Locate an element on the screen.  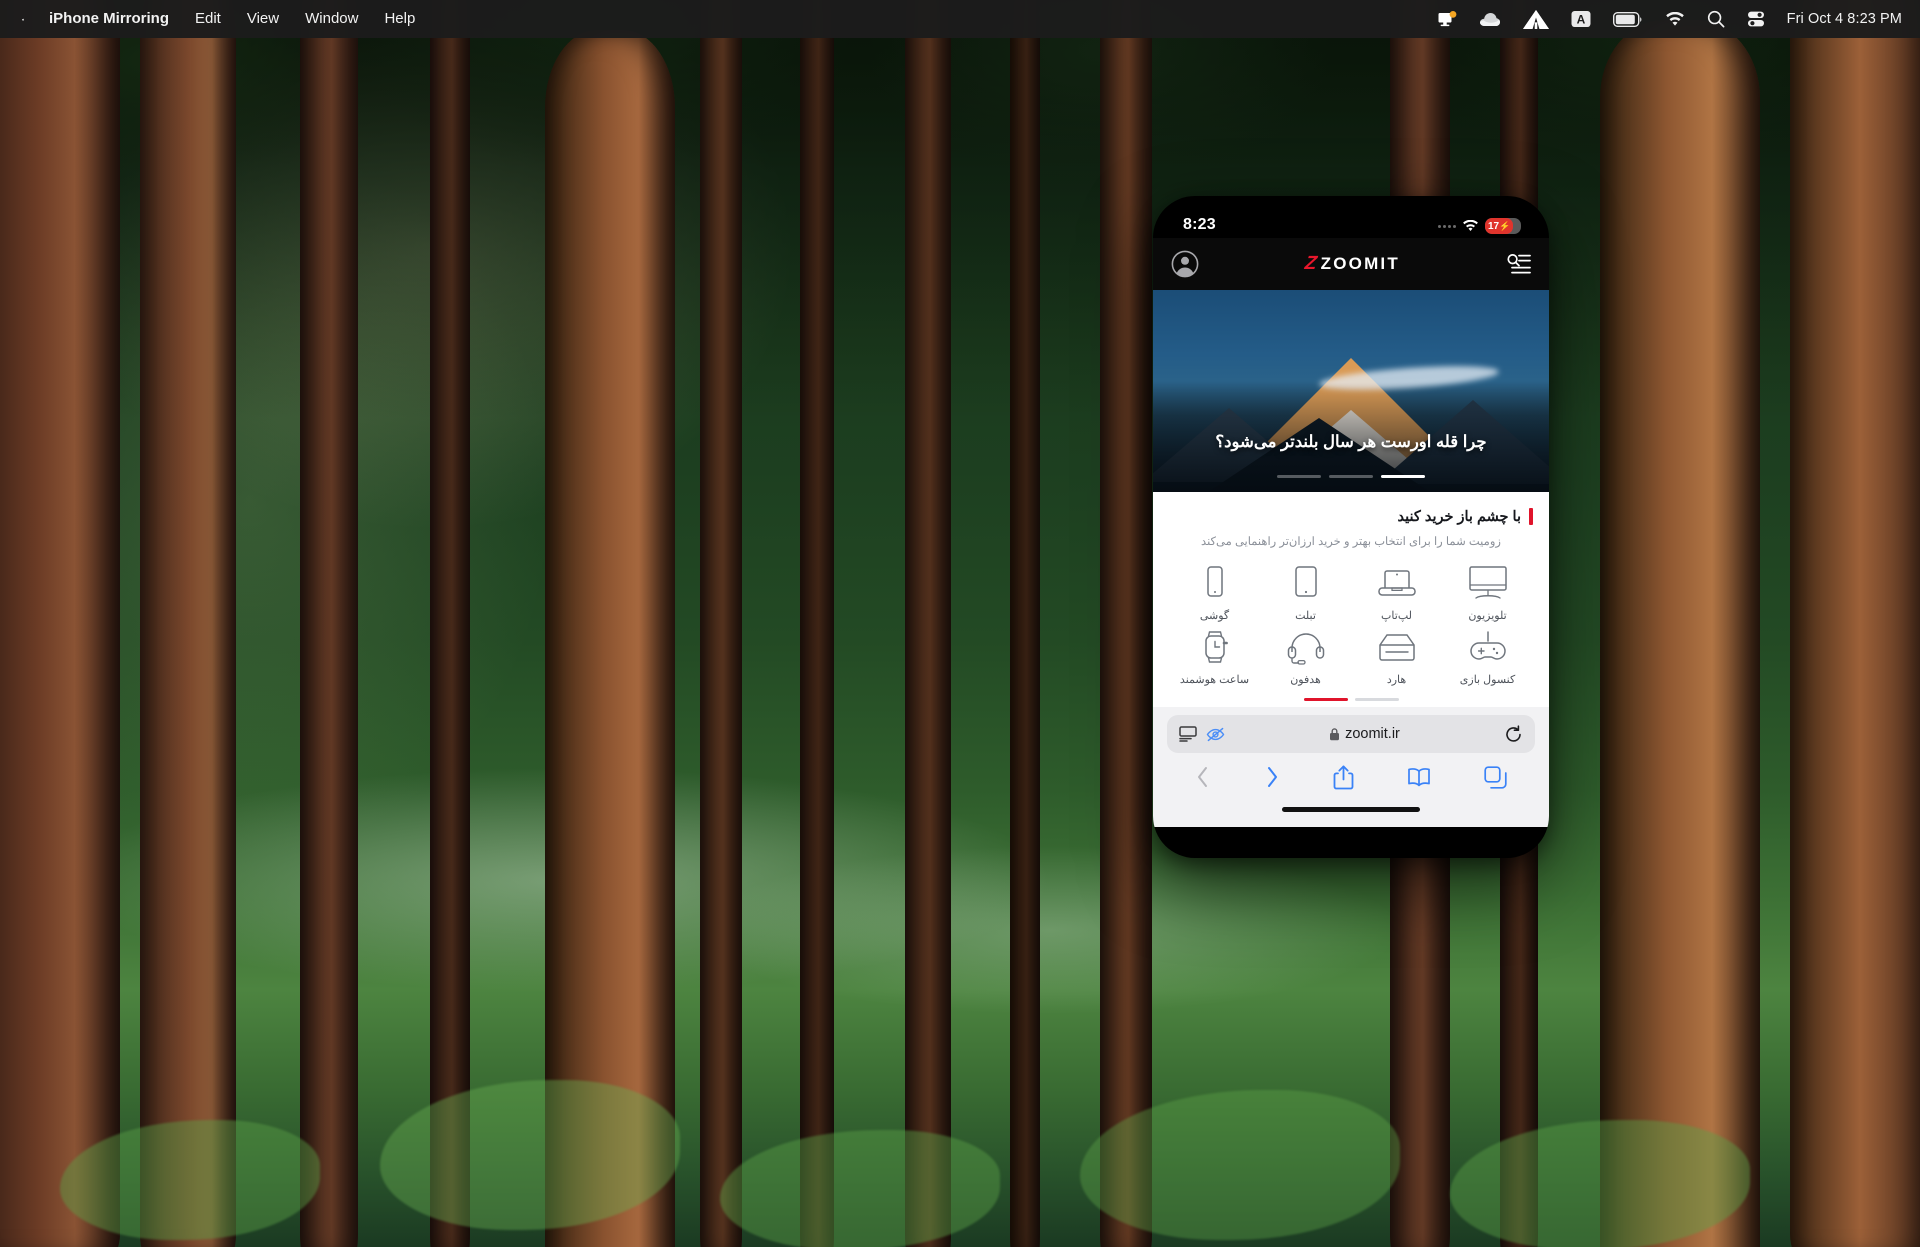
control-center-icon is located at coordinates (1756, 19).